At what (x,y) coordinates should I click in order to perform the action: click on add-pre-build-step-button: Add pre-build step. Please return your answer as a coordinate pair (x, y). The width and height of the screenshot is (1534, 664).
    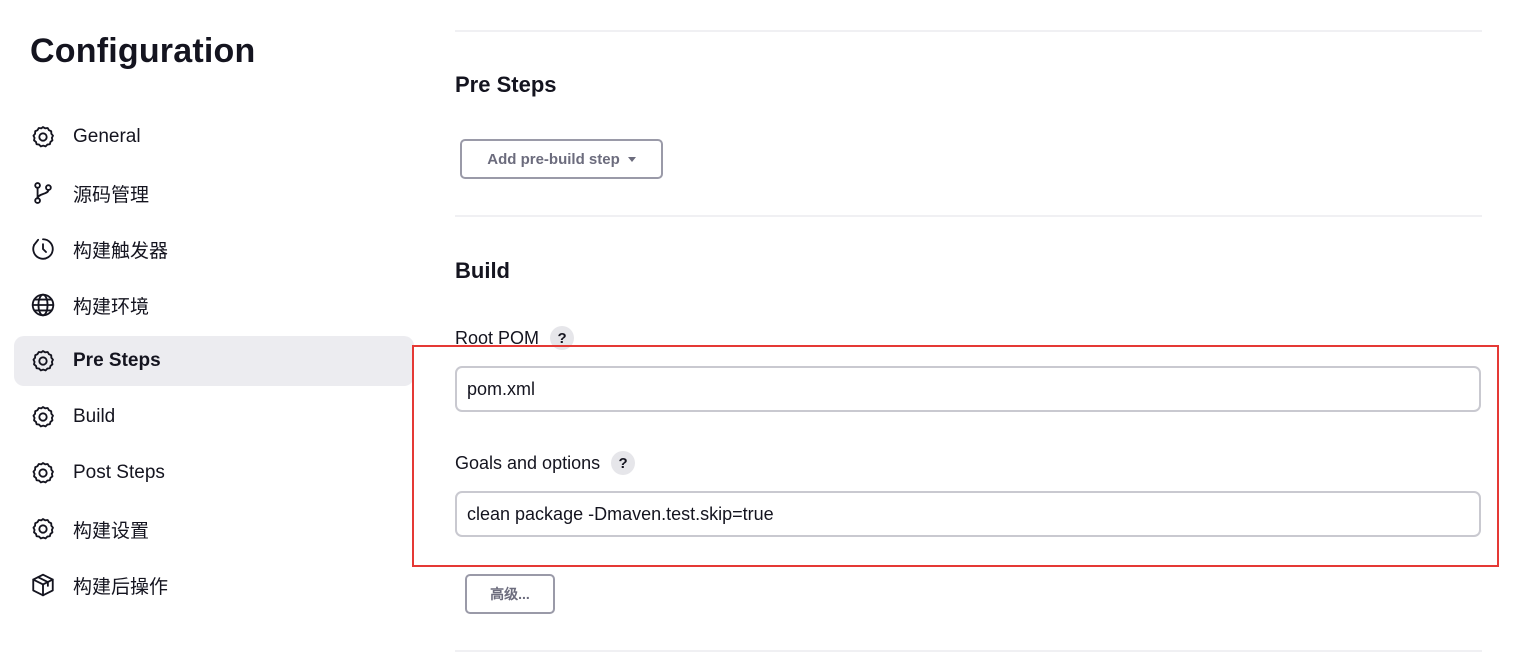
    Looking at the image, I should click on (561, 159).